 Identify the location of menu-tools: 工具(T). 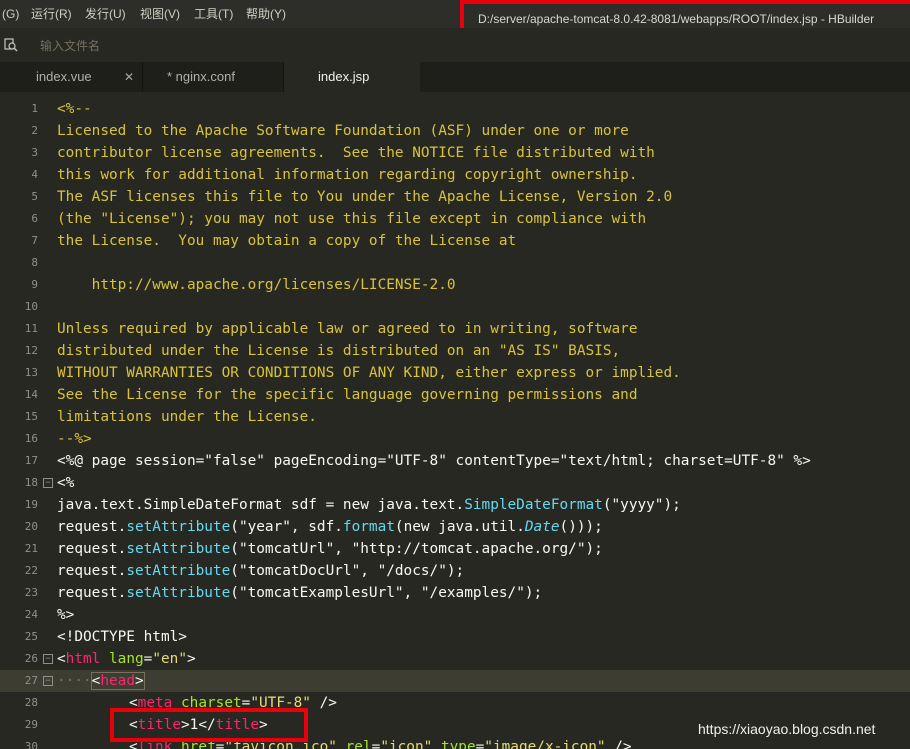
(213, 14).